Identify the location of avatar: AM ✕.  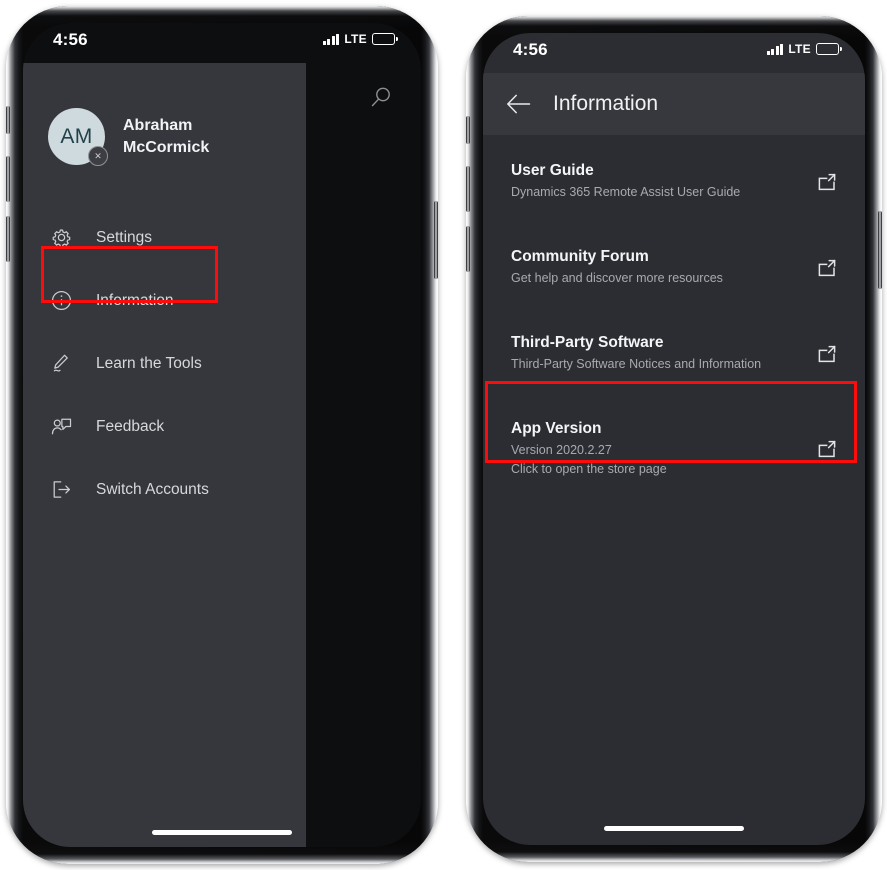
(78, 137).